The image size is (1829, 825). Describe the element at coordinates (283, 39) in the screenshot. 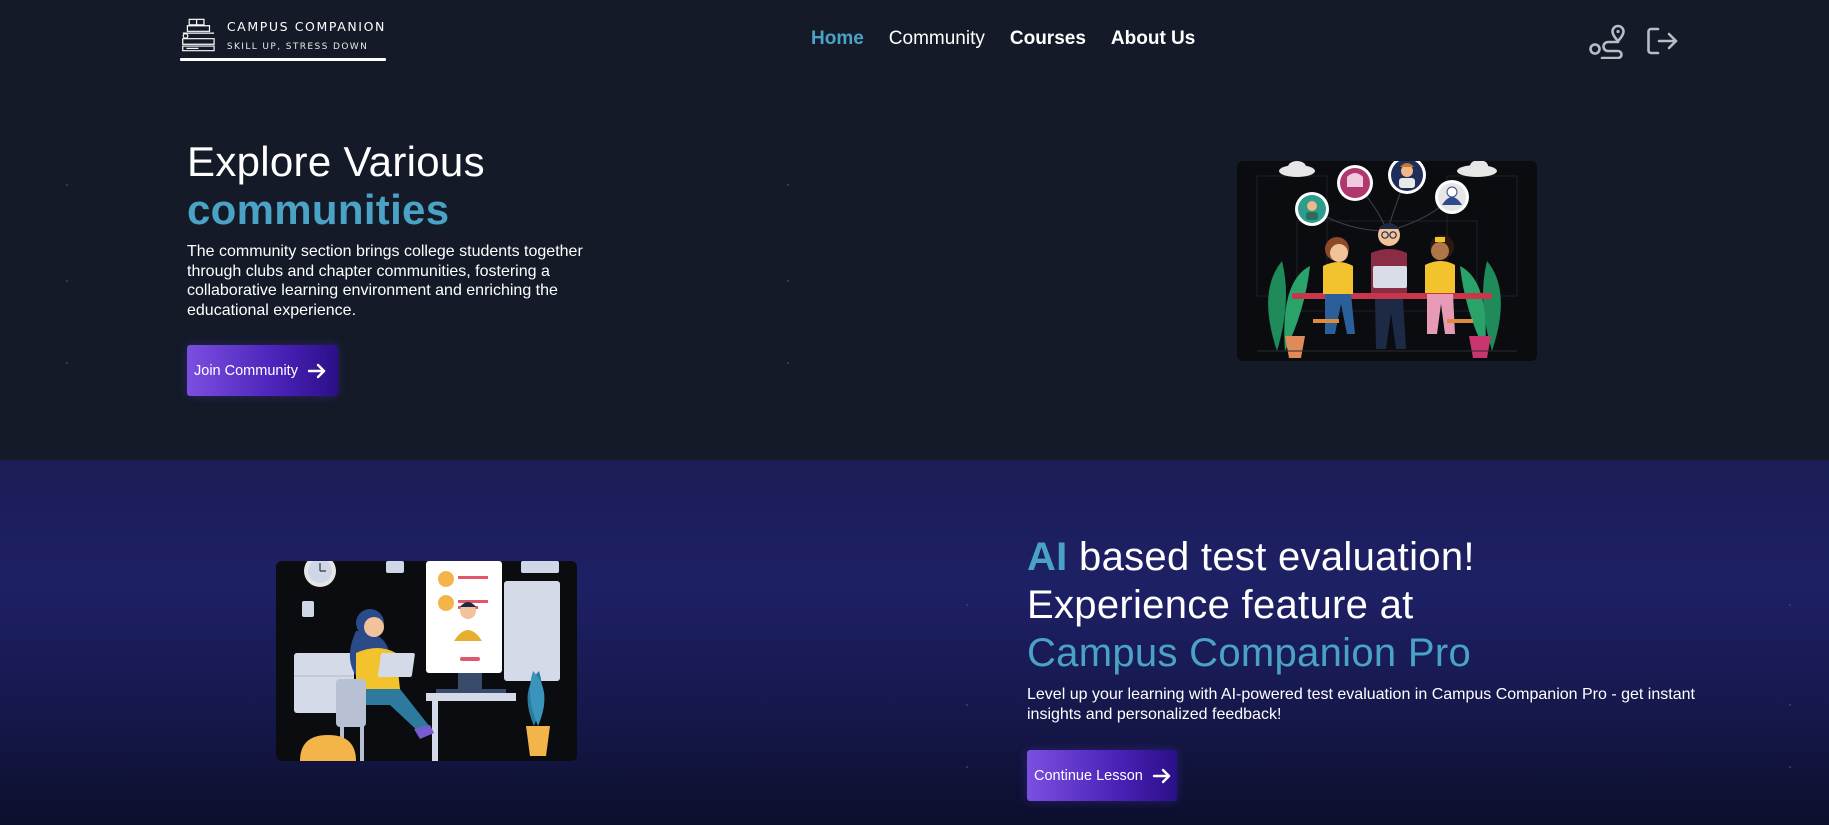

I see `brand-logo: CAMPUS COMPANION SKILL UP, STRESS DOWN` at that location.